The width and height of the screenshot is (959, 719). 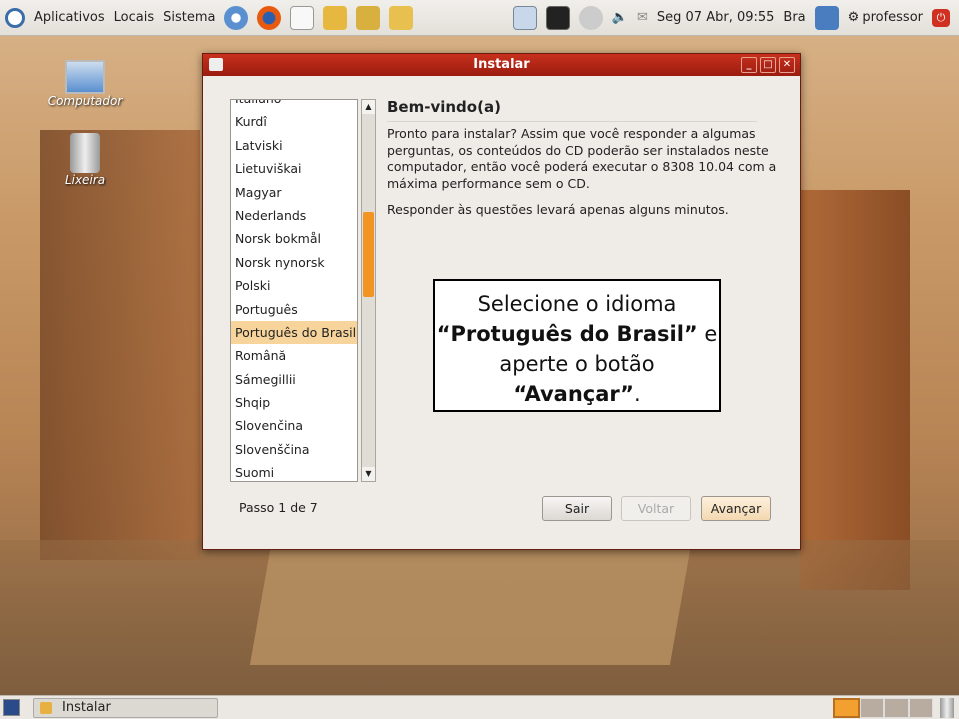 What do you see at coordinates (577, 304) in the screenshot?
I see `callout-line: Selecione o idioma` at bounding box center [577, 304].